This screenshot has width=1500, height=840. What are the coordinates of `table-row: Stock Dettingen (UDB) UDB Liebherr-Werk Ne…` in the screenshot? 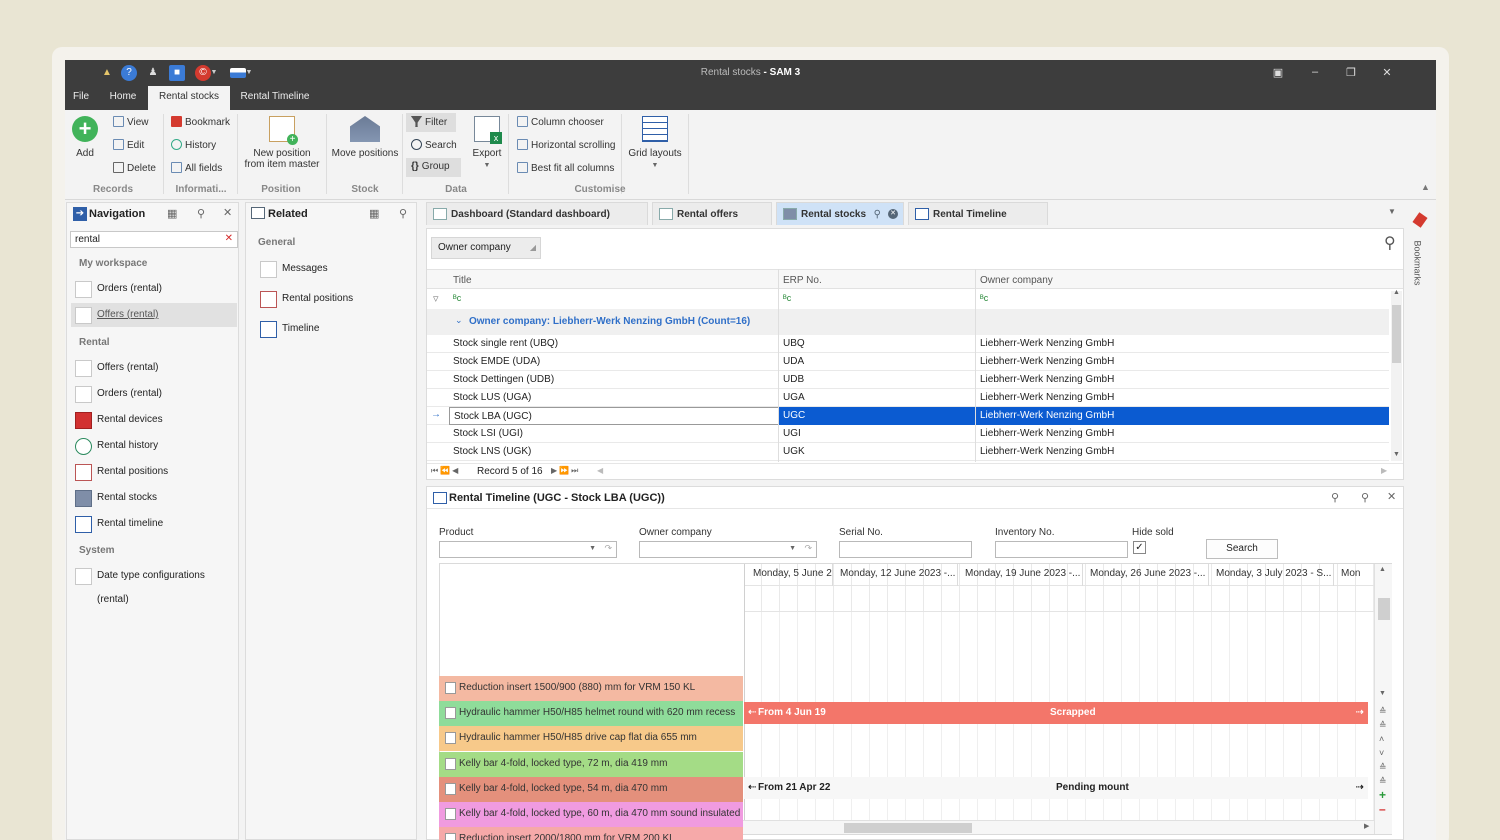 It's located at (908, 380).